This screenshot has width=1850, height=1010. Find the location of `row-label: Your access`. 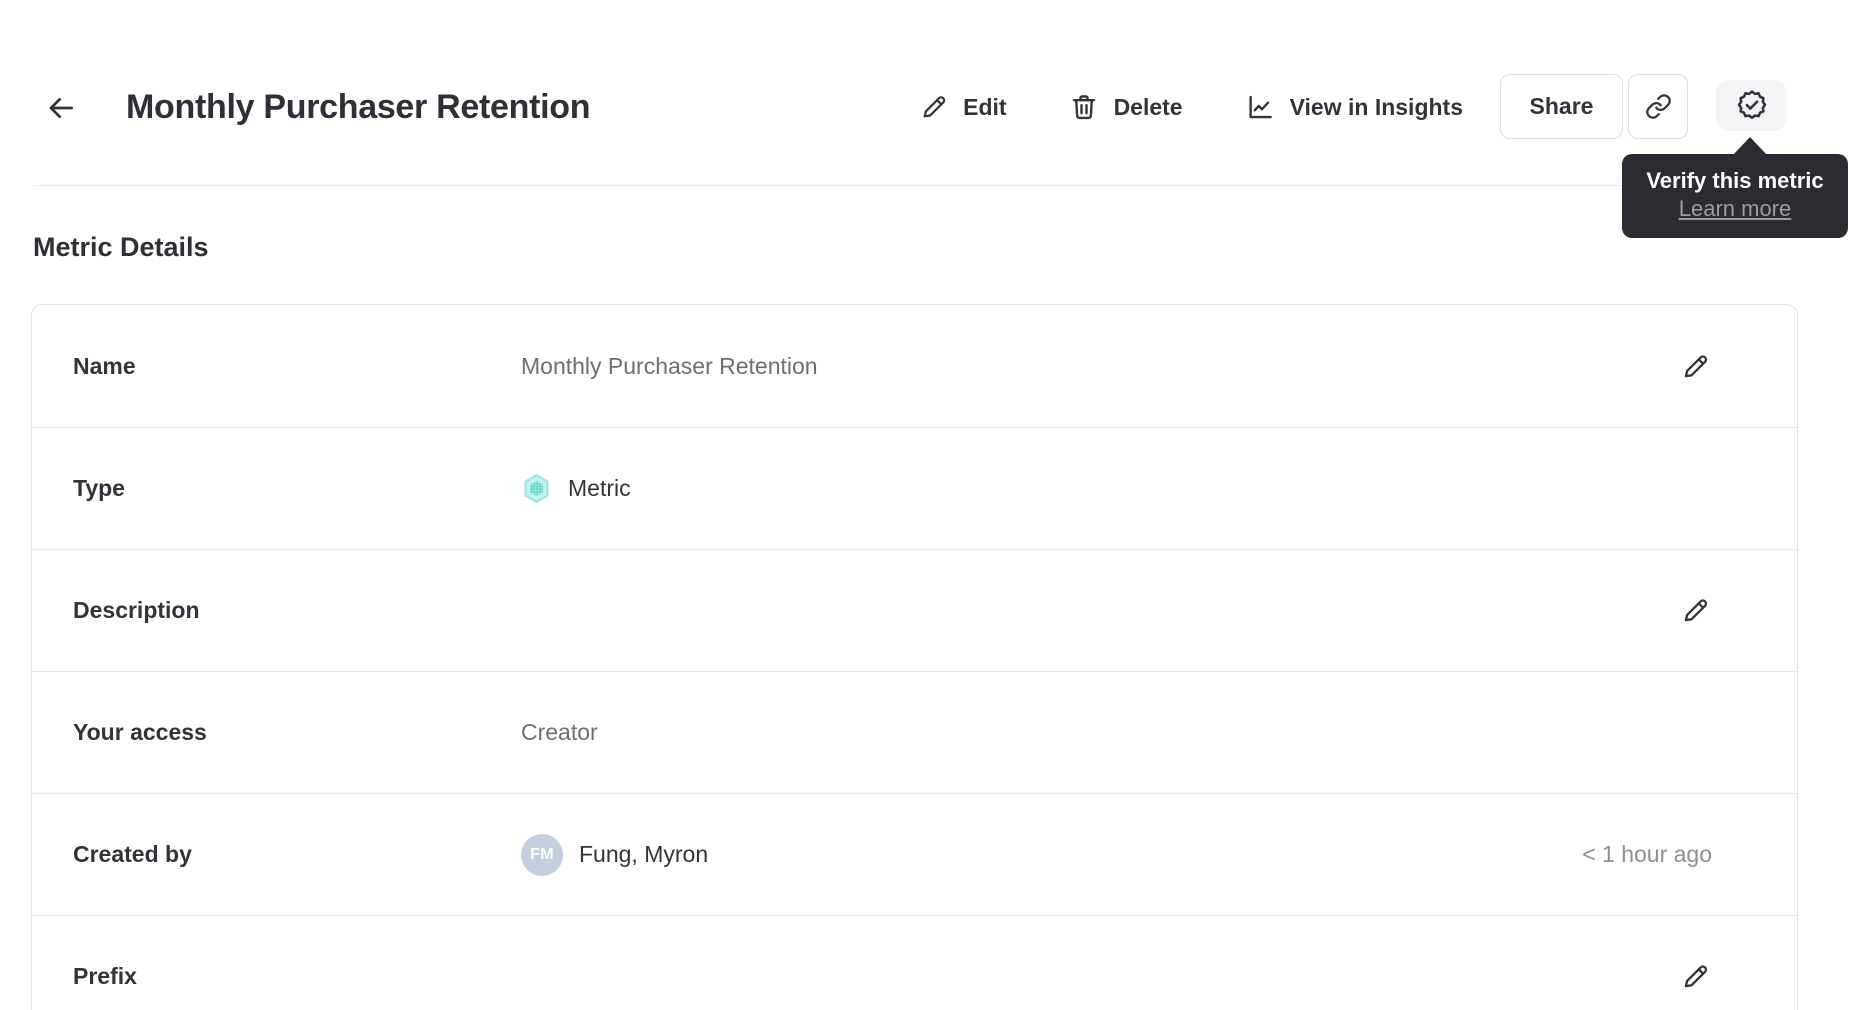

row-label: Your access is located at coordinates (140, 732).